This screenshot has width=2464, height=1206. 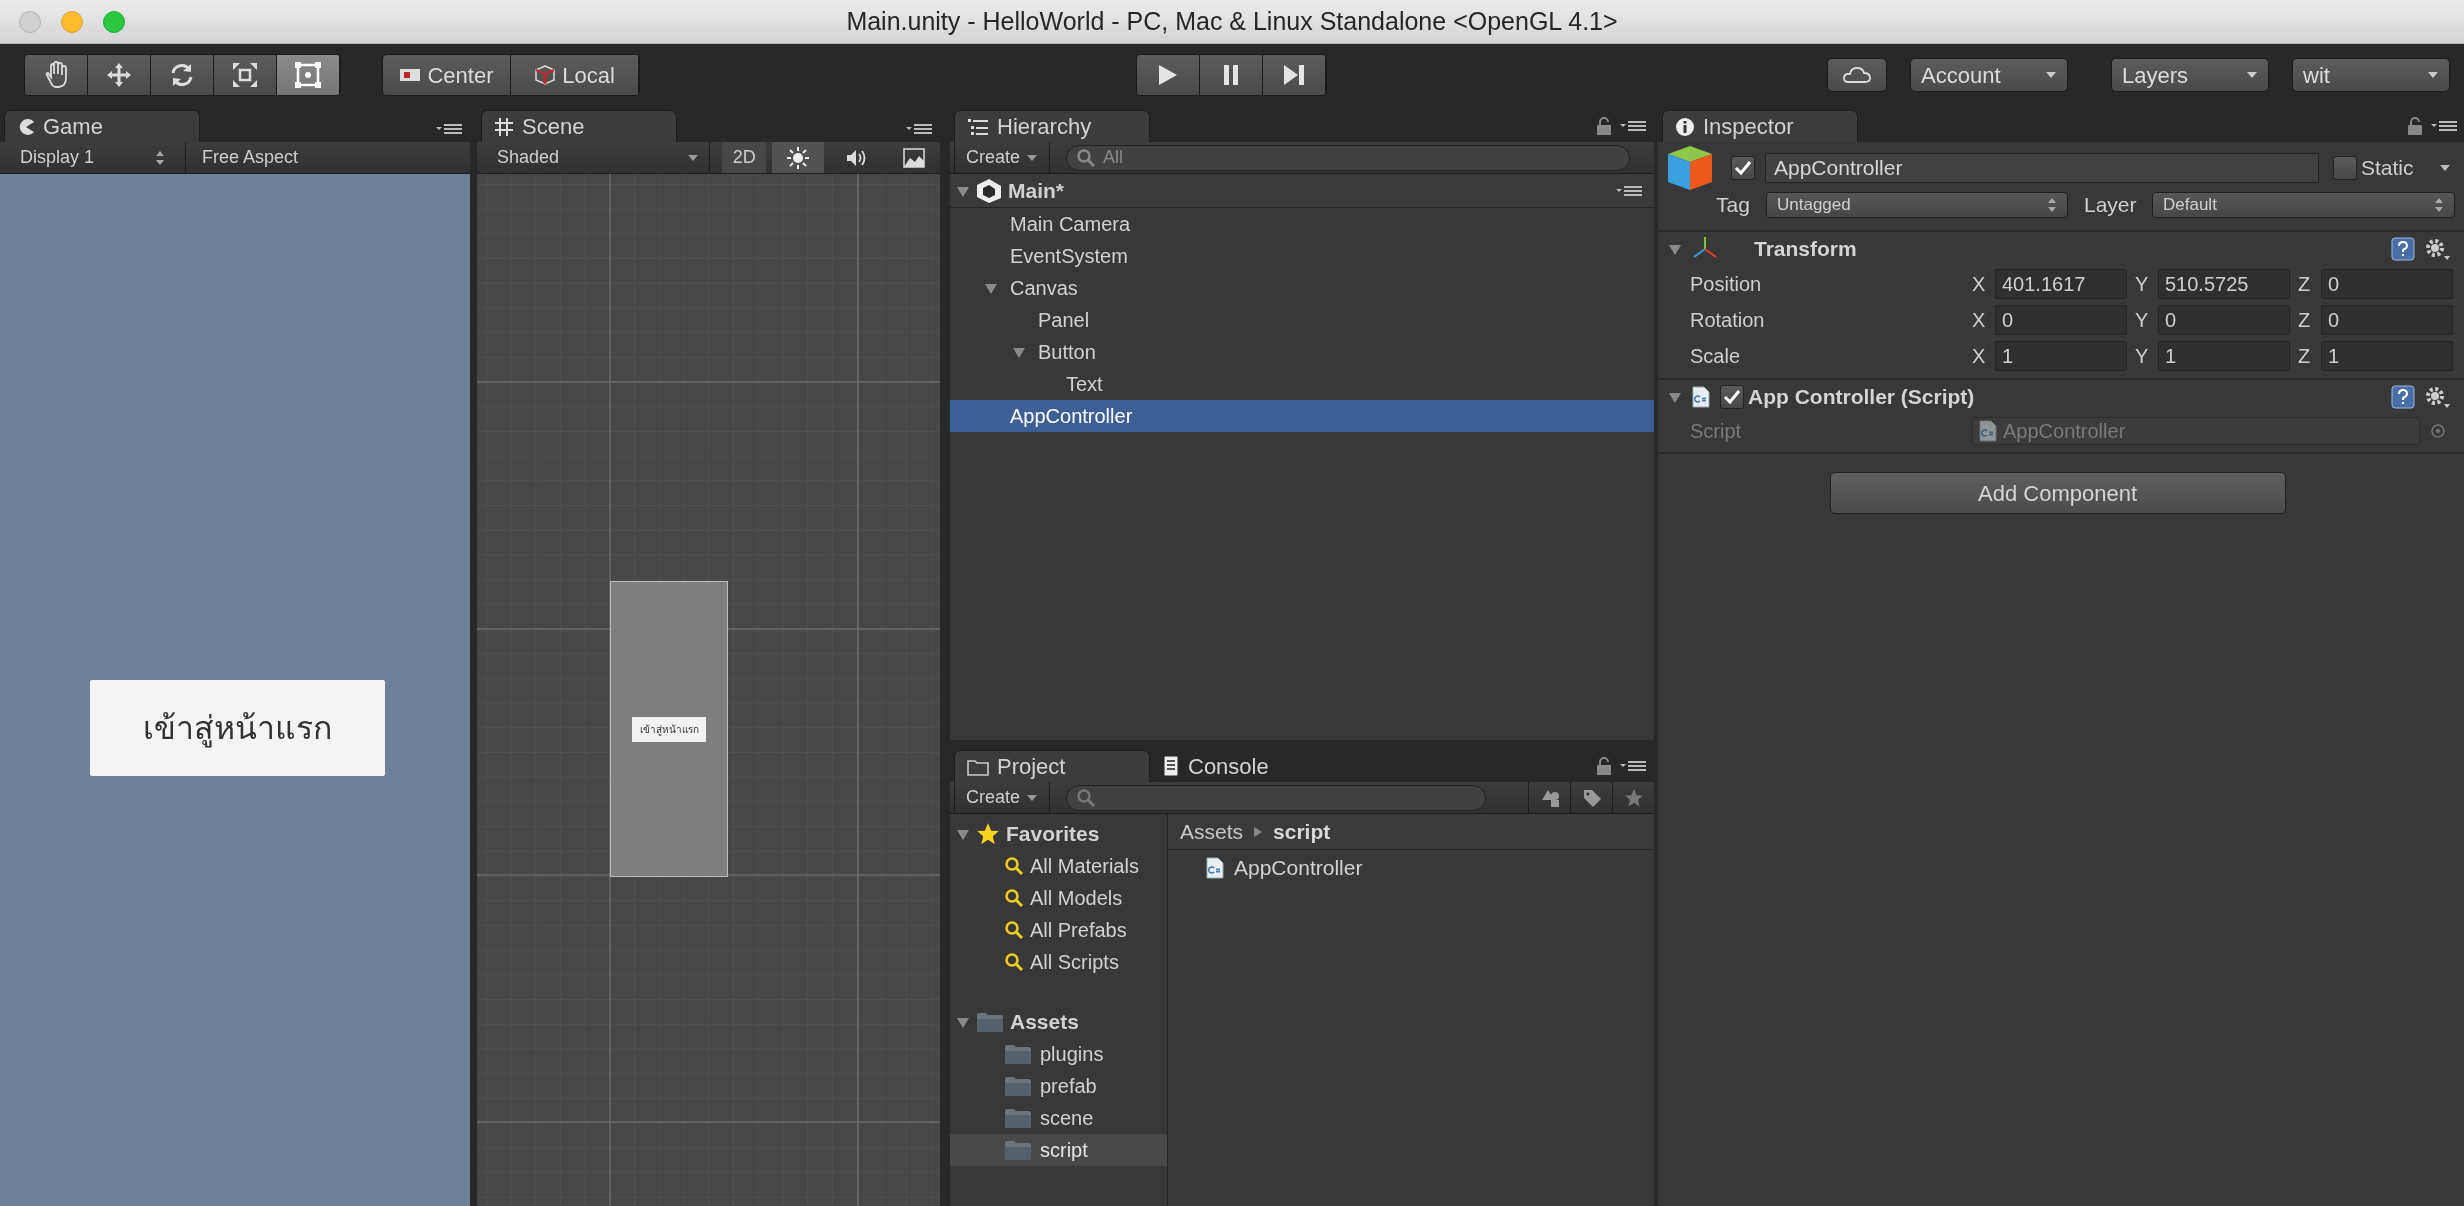 What do you see at coordinates (798, 157) in the screenshot?
I see `scene-toggle-button` at bounding box center [798, 157].